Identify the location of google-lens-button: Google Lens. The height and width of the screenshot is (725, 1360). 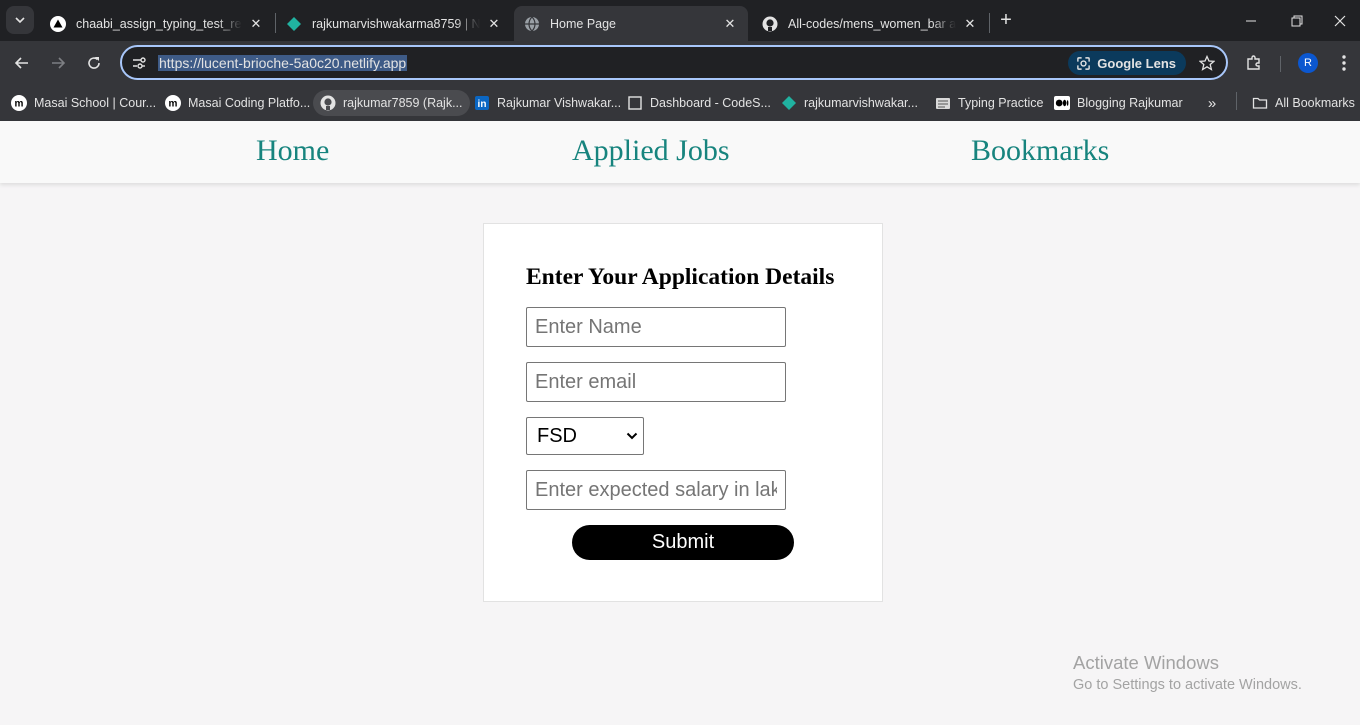
(1127, 63).